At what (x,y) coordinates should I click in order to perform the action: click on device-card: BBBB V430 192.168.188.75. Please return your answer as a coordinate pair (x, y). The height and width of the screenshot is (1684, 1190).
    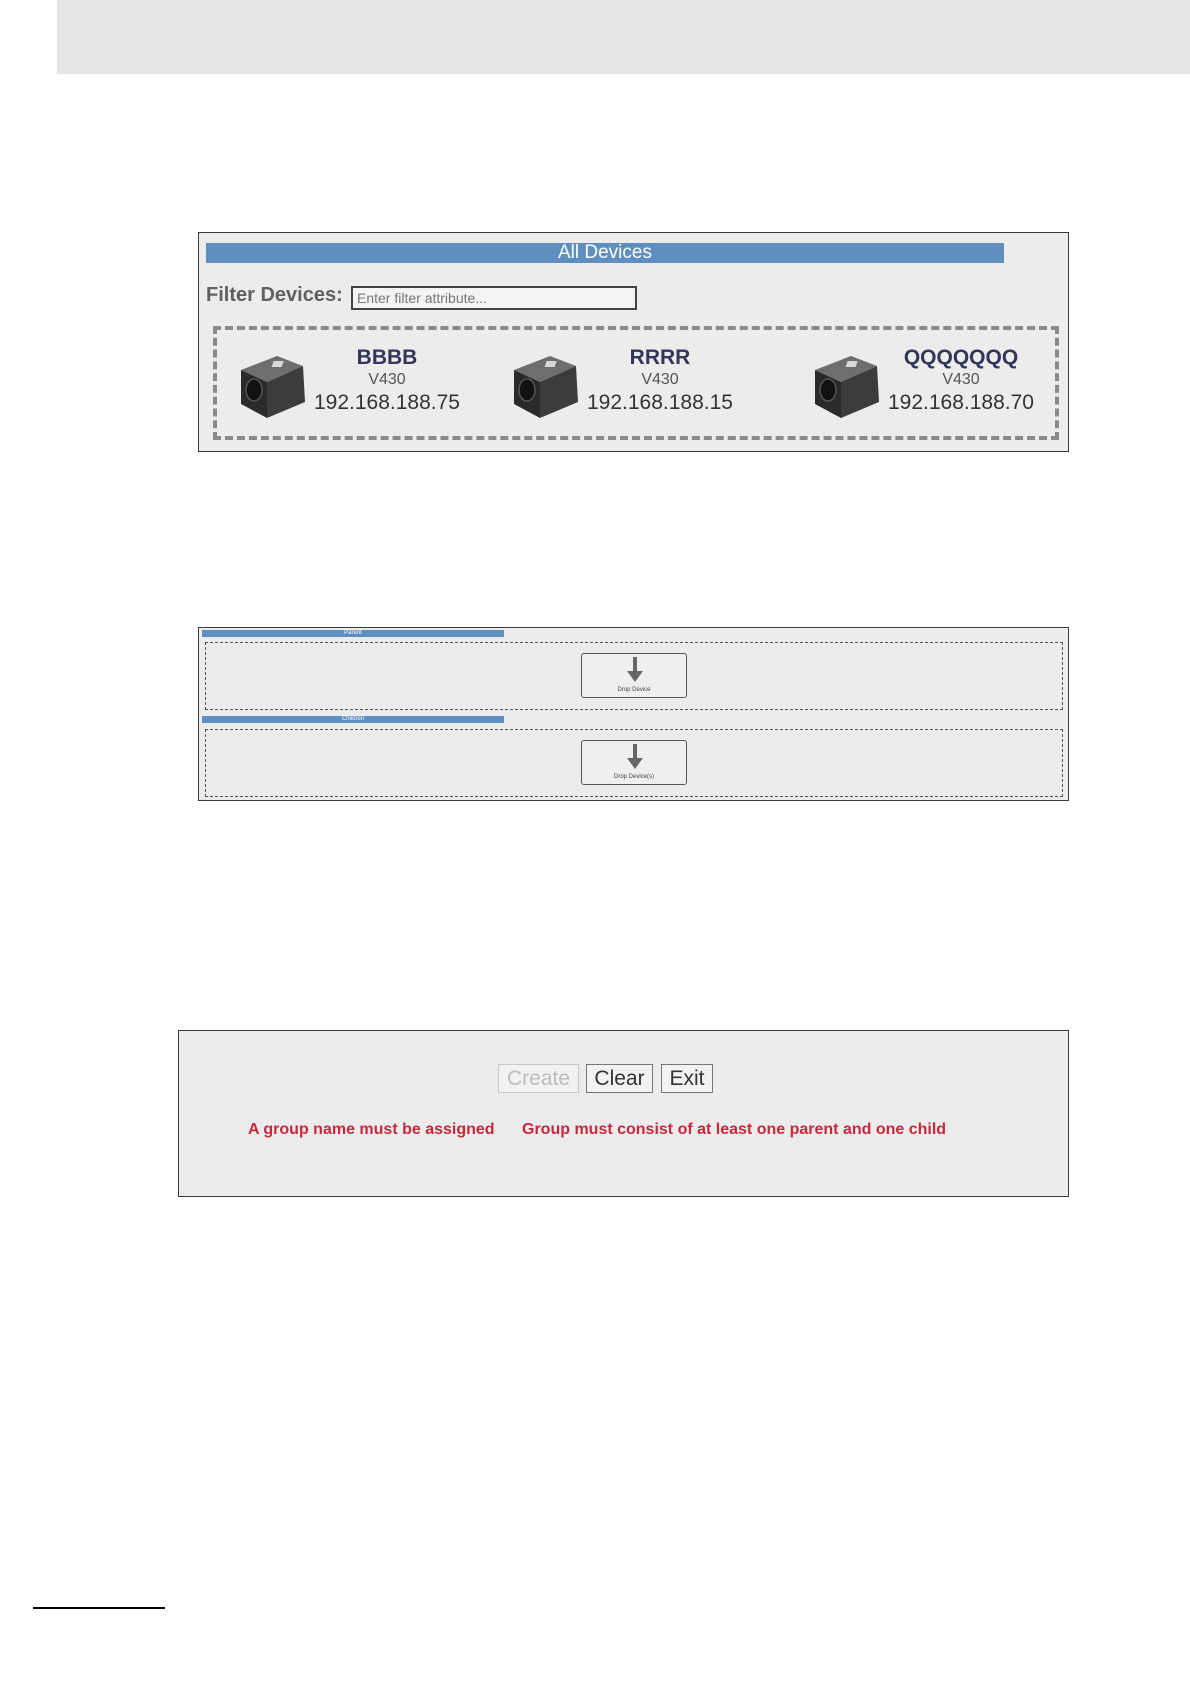
    Looking at the image, I should click on (357, 383).